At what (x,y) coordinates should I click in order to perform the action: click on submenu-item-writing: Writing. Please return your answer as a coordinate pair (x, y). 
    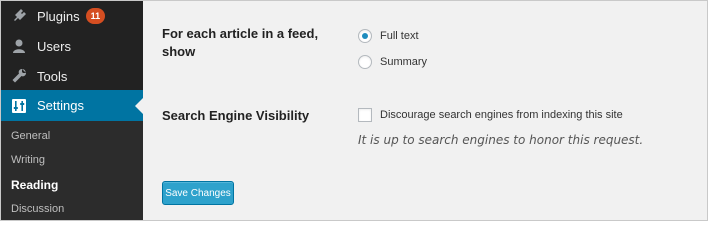
    Looking at the image, I should click on (28, 160).